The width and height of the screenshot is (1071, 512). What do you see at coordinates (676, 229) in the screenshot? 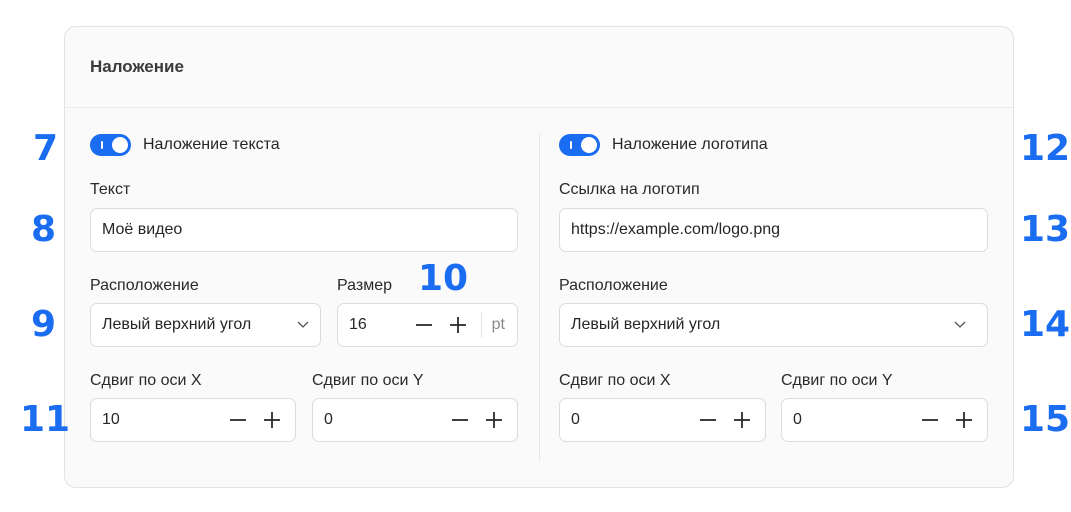
I see `logo-url-value: https://example.com/logo.png` at bounding box center [676, 229].